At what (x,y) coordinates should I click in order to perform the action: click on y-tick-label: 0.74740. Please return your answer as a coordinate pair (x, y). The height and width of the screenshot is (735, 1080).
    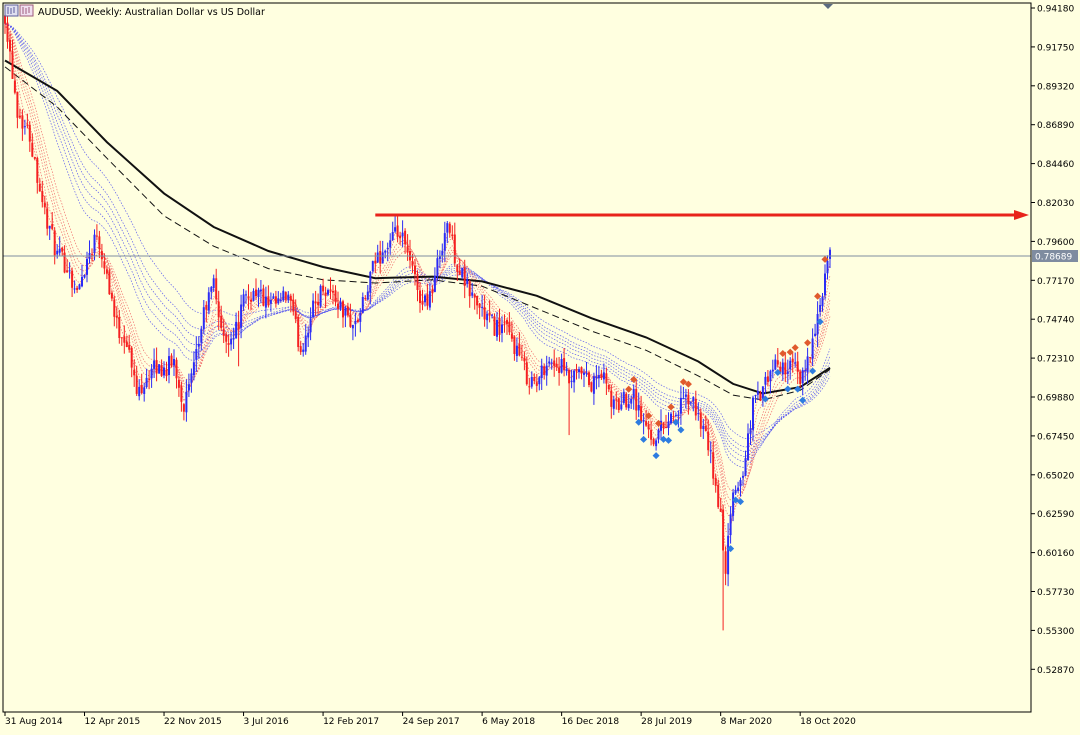
    Looking at the image, I should click on (1055, 321).